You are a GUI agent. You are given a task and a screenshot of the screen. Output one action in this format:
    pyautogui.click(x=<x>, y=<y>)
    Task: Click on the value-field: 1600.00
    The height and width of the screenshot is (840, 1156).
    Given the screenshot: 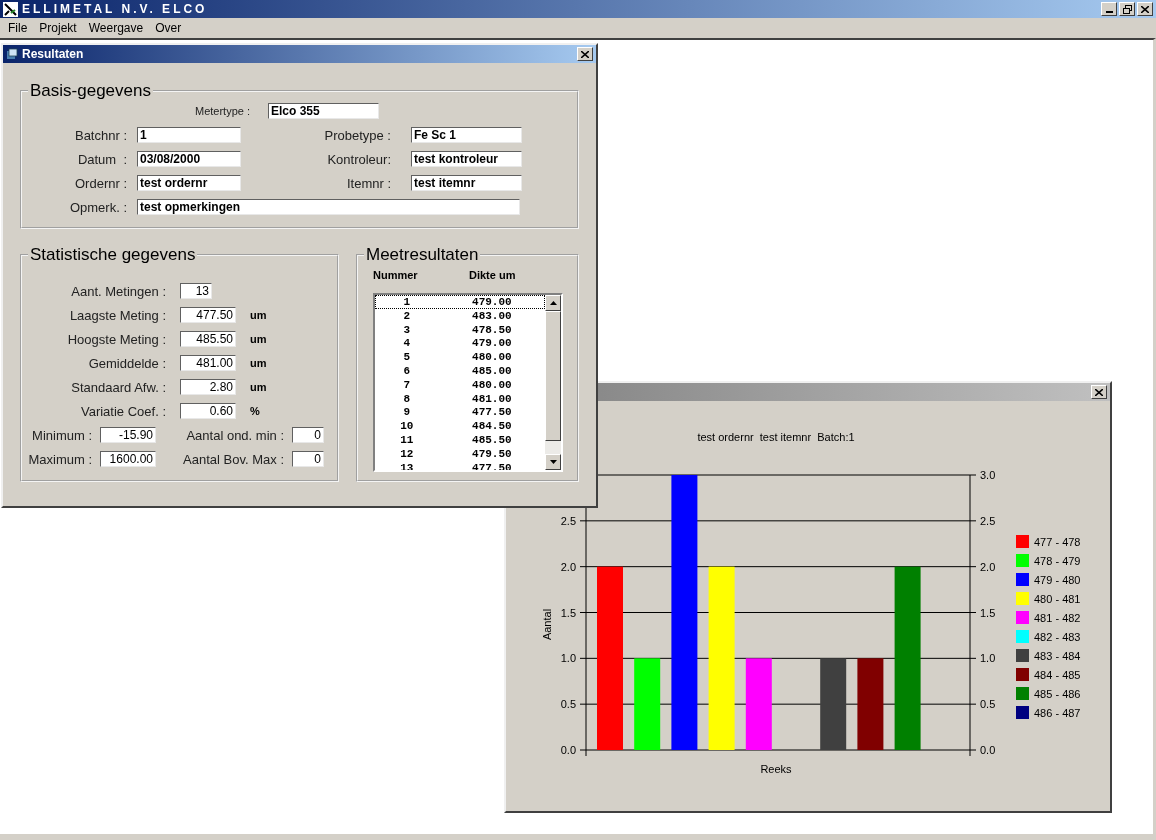 What is the action you would take?
    pyautogui.click(x=128, y=459)
    